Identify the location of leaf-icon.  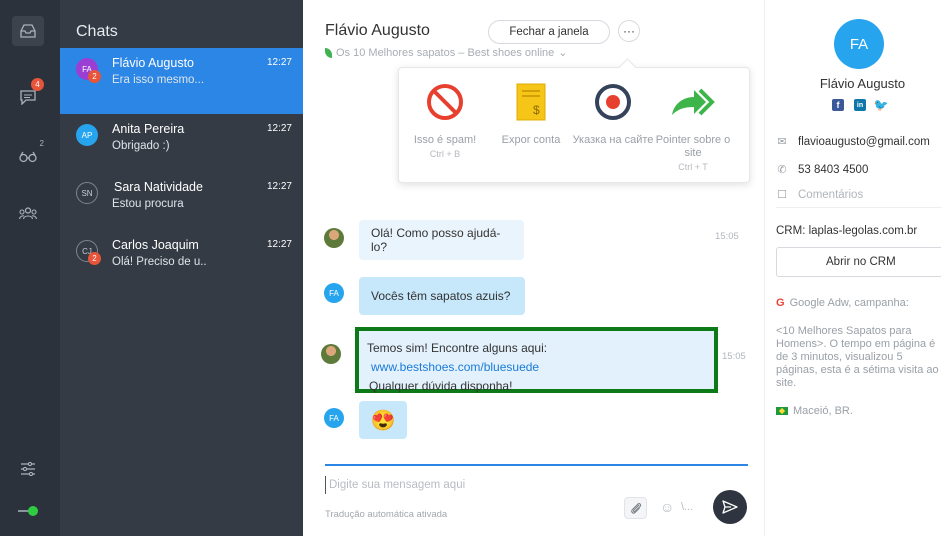
(328, 52).